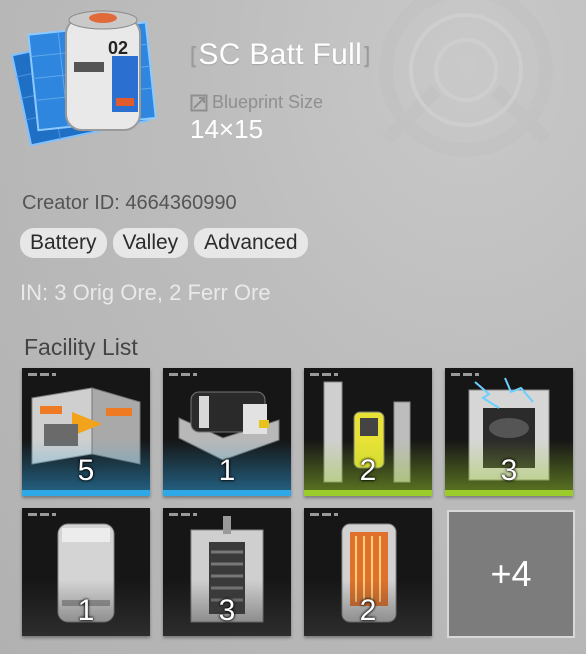  I want to click on blueprint-title: [ SC Batt Full ], so click(280, 55).